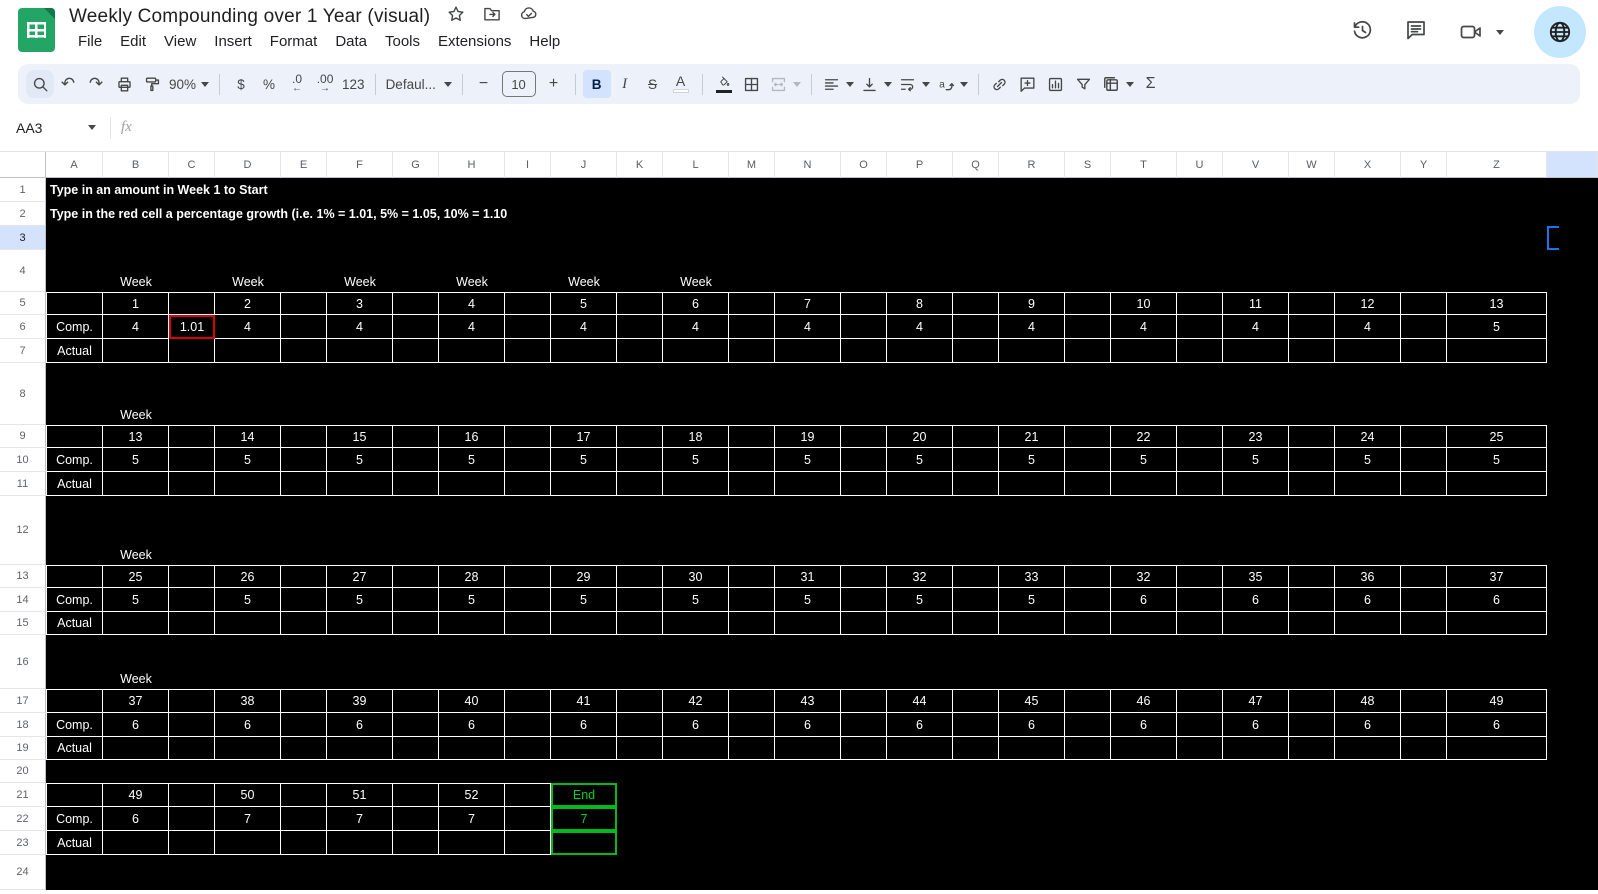 This screenshot has height=894, width=1598. What do you see at coordinates (416, 190) in the screenshot?
I see `cell-G1` at bounding box center [416, 190].